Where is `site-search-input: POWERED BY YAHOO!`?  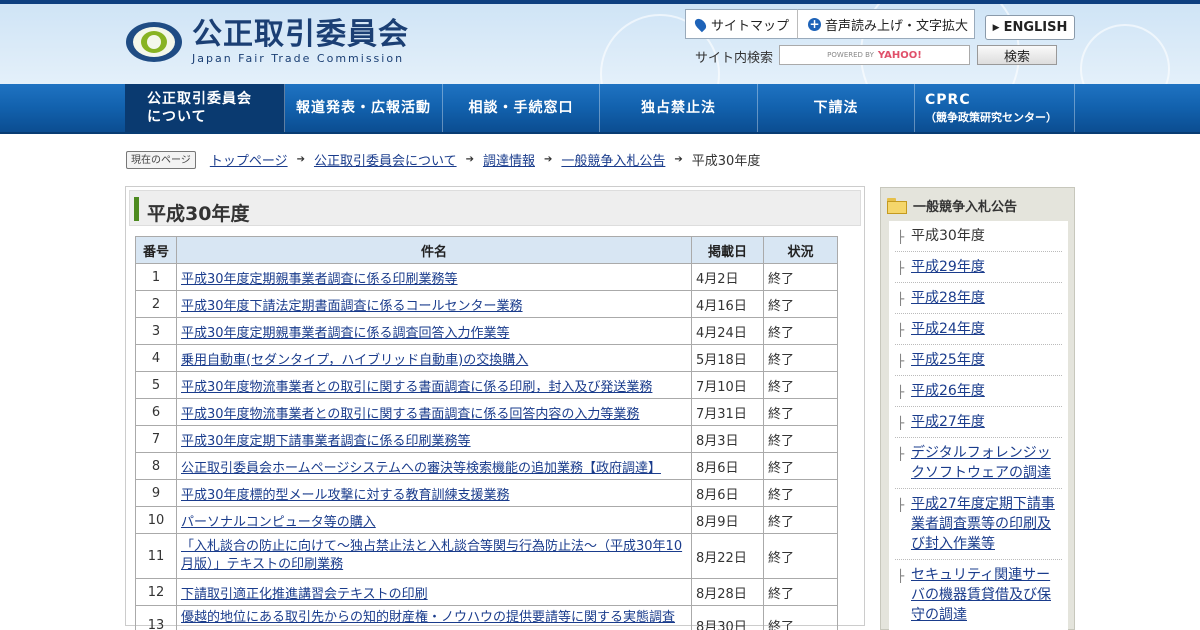 site-search-input: POWERED BY YAHOO! is located at coordinates (874, 55).